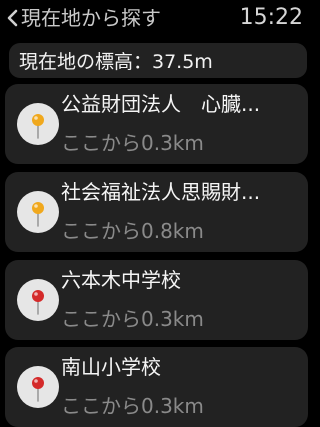  Describe the element at coordinates (271, 17) in the screenshot. I see `clock-time: 15:22` at that location.